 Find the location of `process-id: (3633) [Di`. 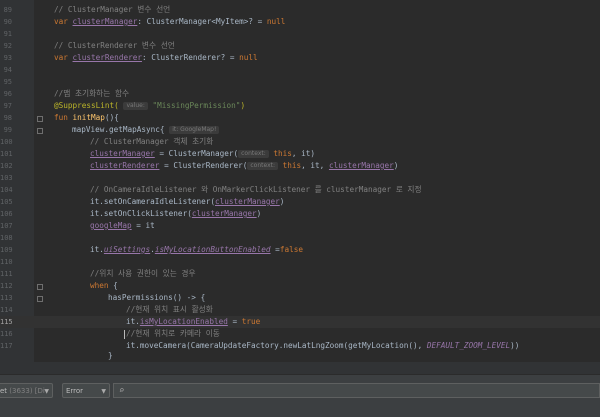

process-id: (3633) [Di is located at coordinates (27, 391).